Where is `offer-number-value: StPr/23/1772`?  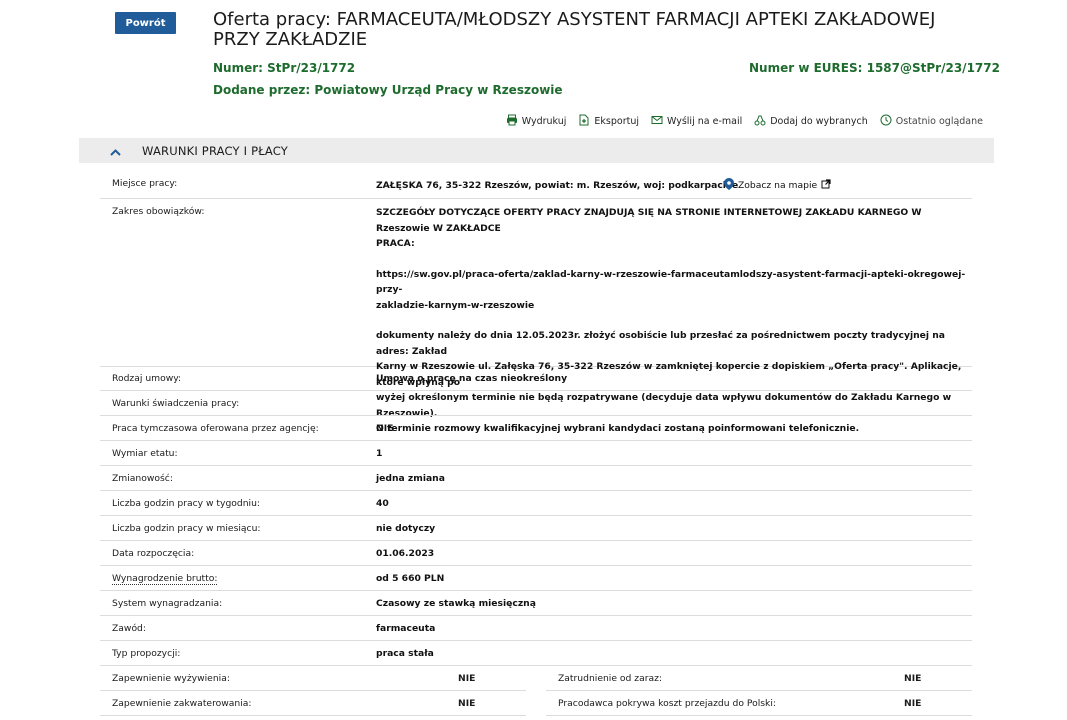
offer-number-value: StPr/23/1772 is located at coordinates (311, 68).